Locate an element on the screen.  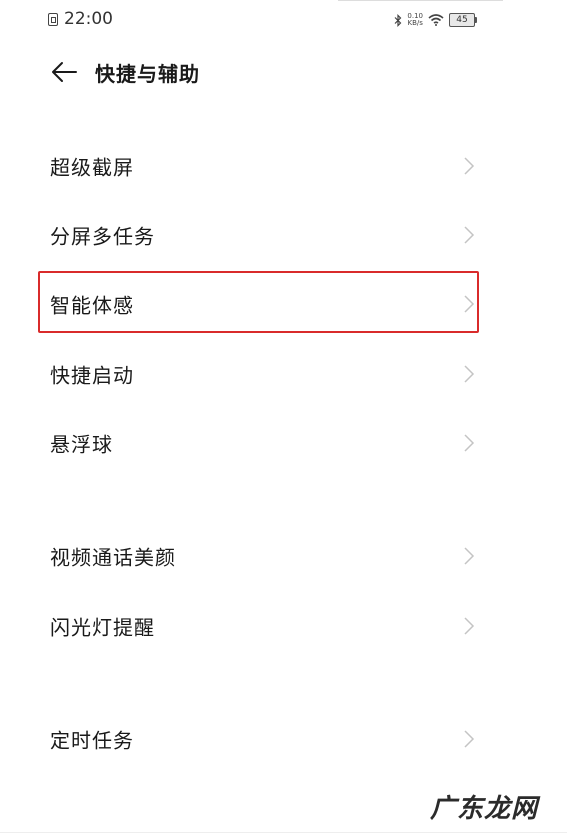
list-item-label: 超级截屏 is located at coordinates (92, 167).